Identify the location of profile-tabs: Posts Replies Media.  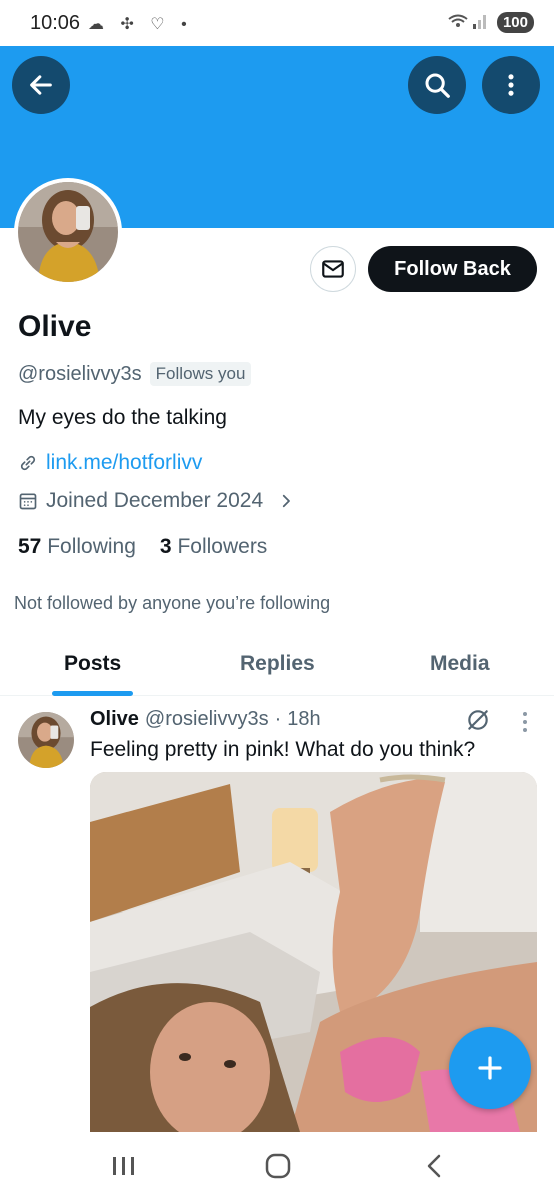
(277, 666).